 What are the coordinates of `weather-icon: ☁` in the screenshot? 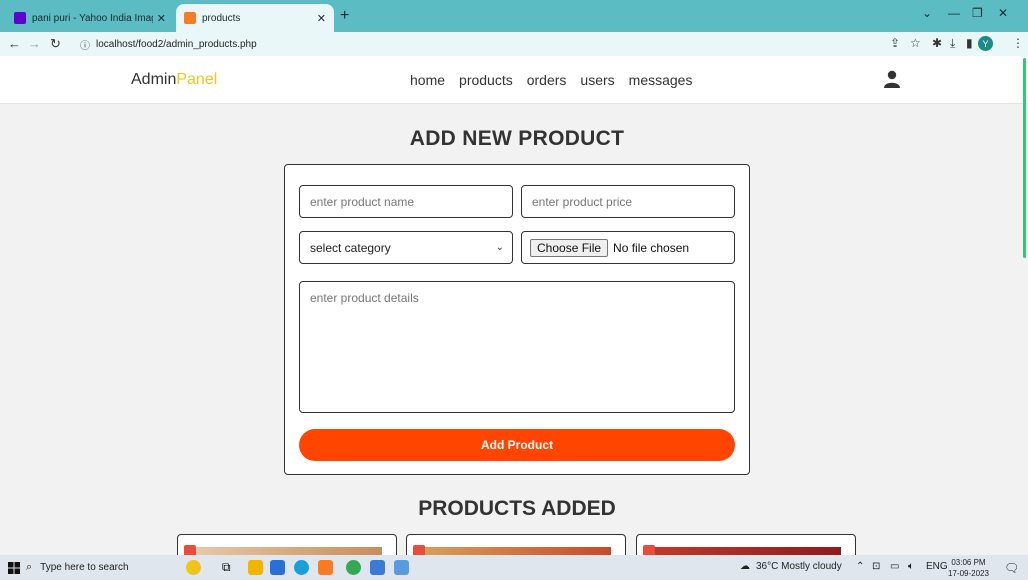 It's located at (745, 566).